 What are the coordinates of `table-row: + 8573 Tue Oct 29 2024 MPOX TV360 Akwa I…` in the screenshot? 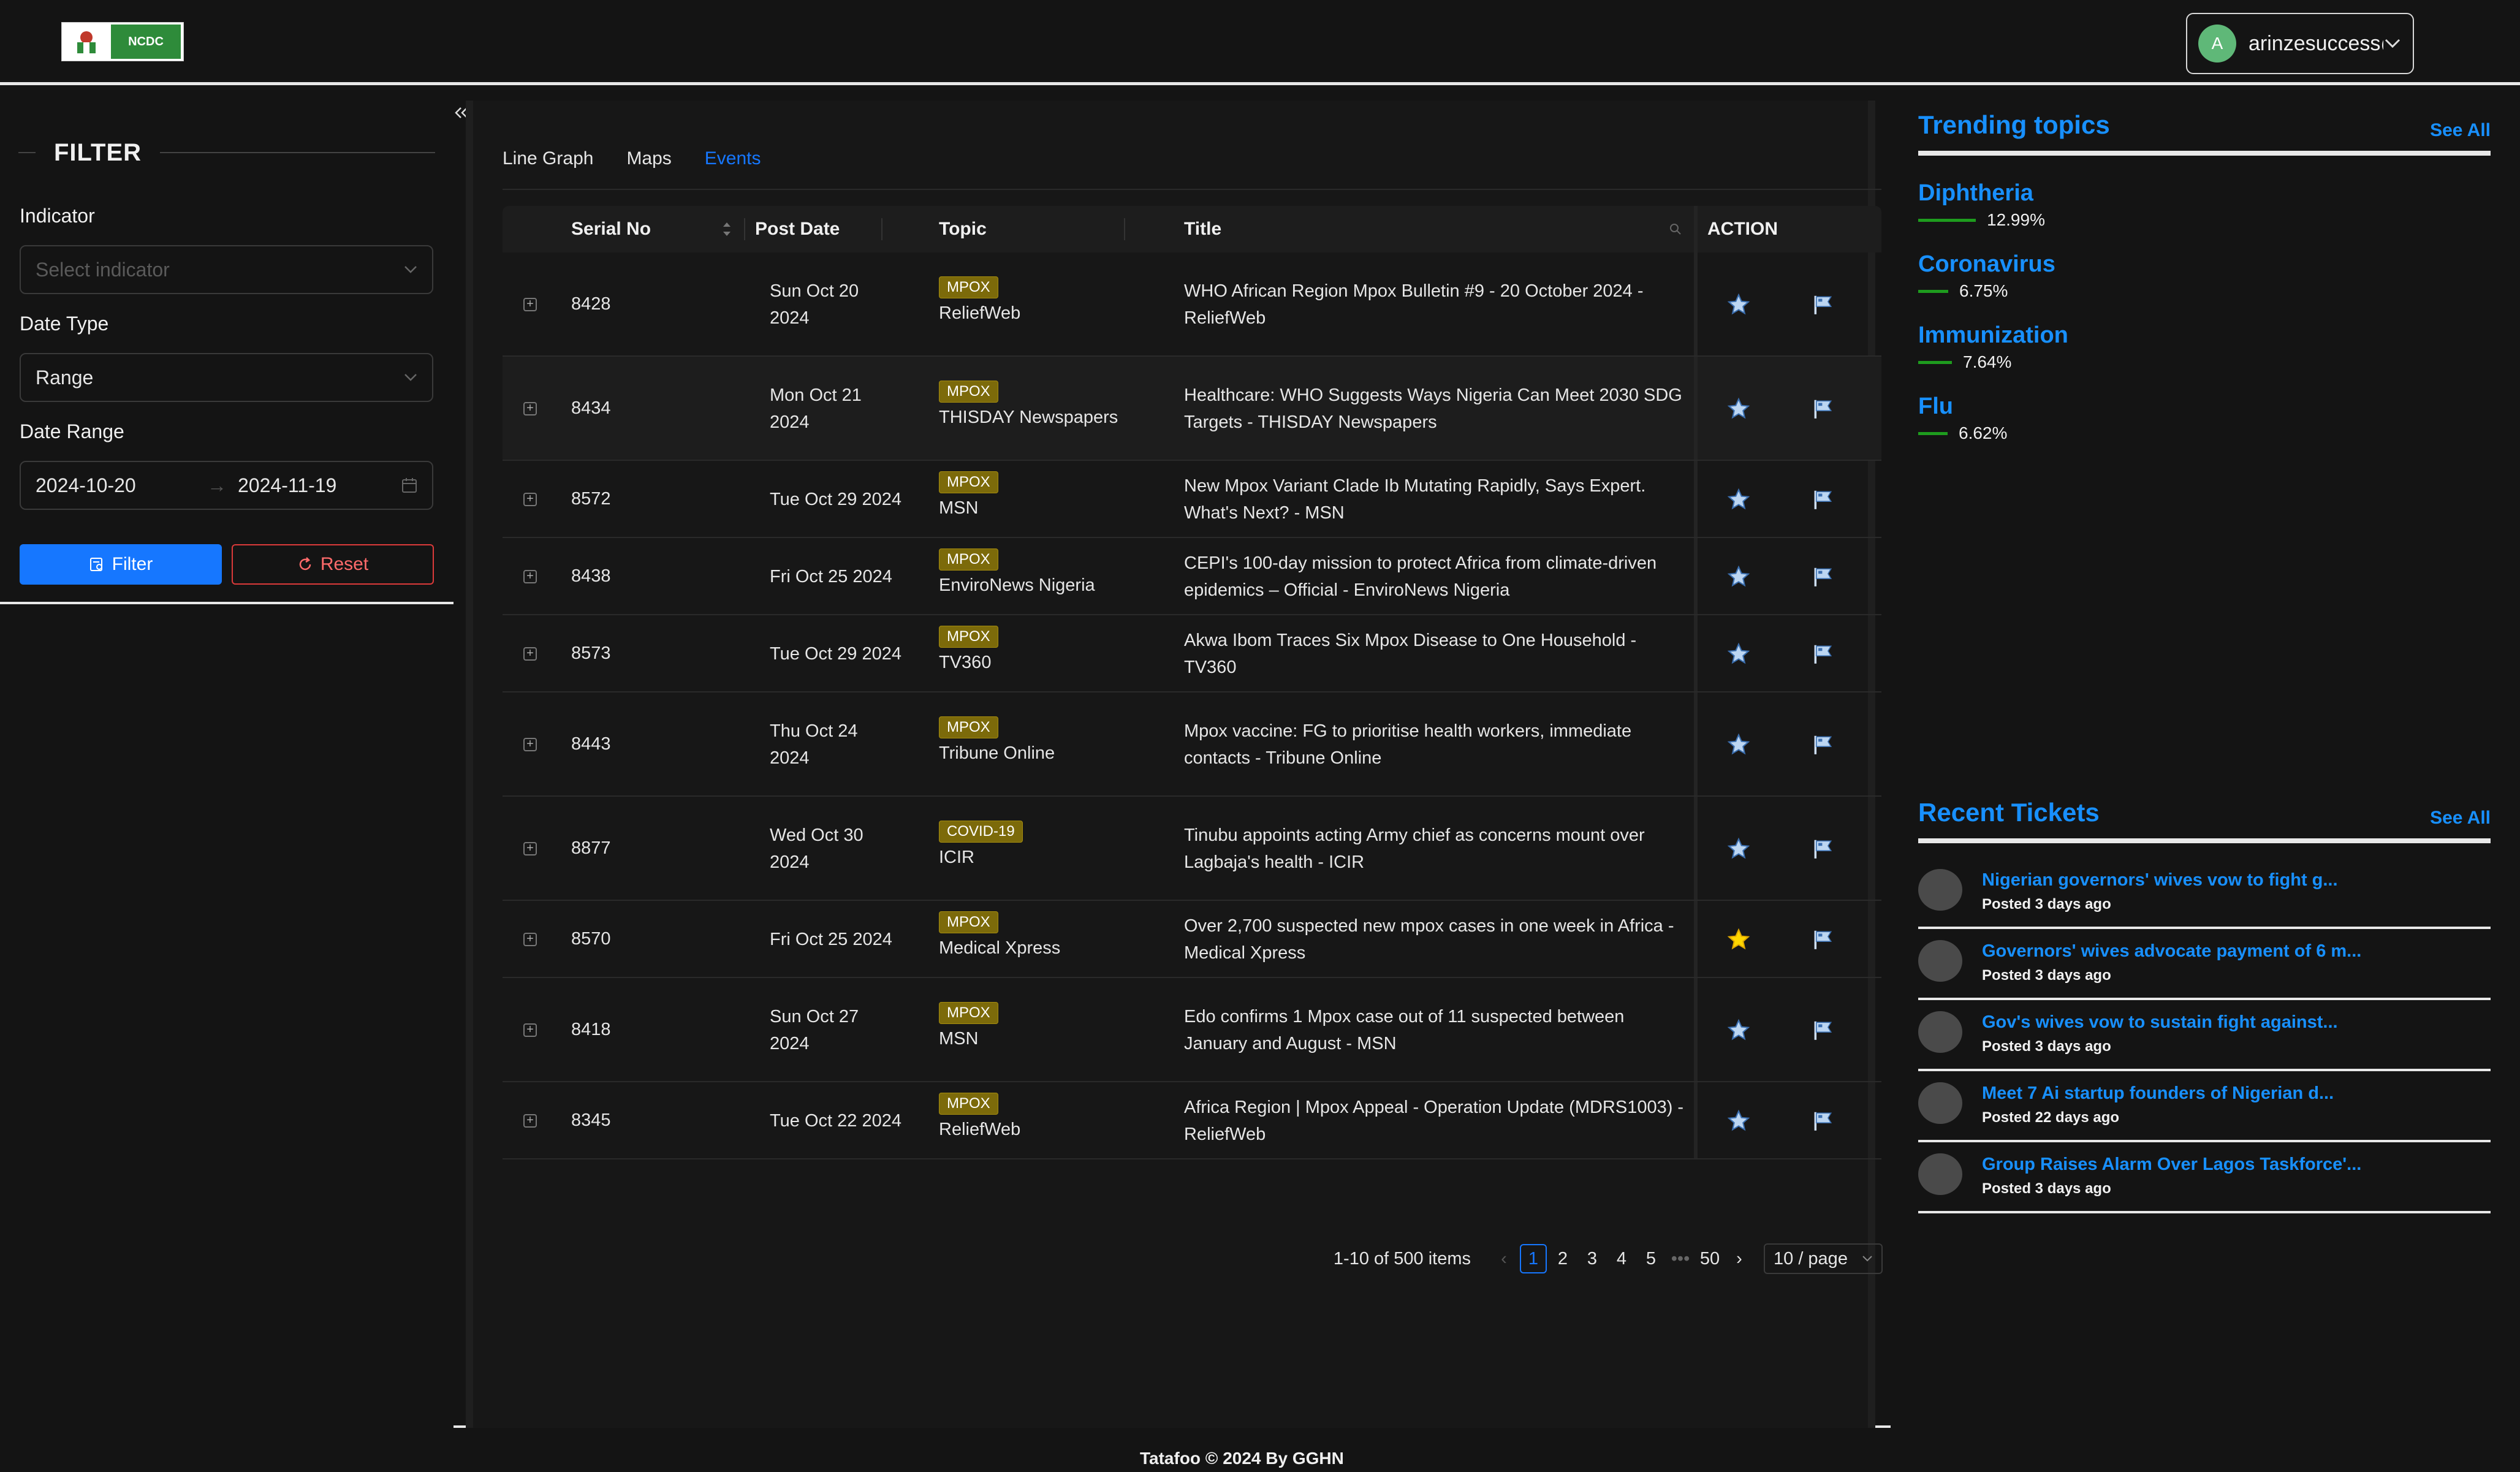 It's located at (1192, 653).